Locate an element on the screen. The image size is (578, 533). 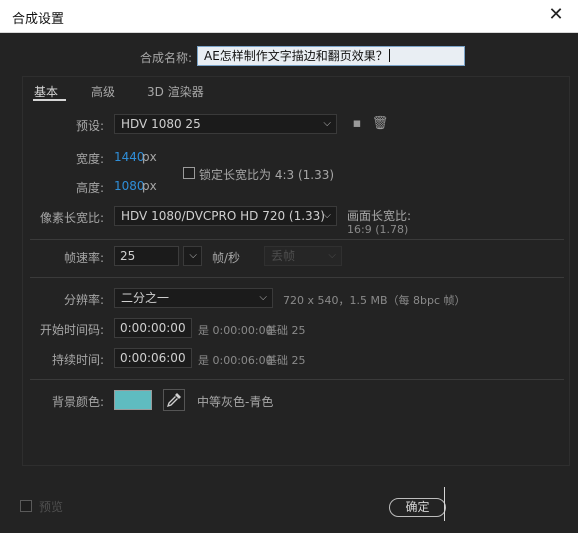
frame-rate-label: 帧速率: is located at coordinates (83, 258).